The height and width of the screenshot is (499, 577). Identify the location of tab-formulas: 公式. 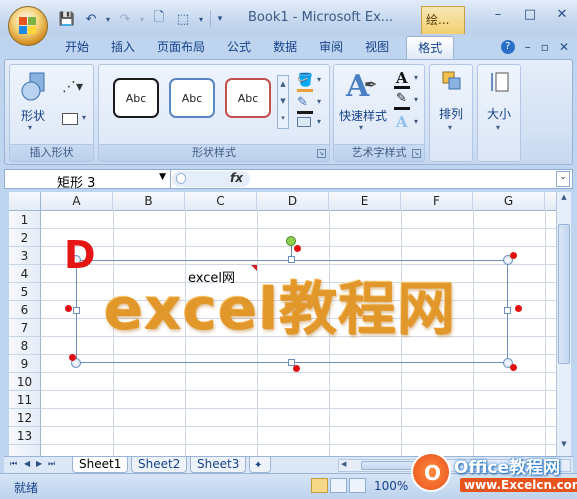
(239, 48).